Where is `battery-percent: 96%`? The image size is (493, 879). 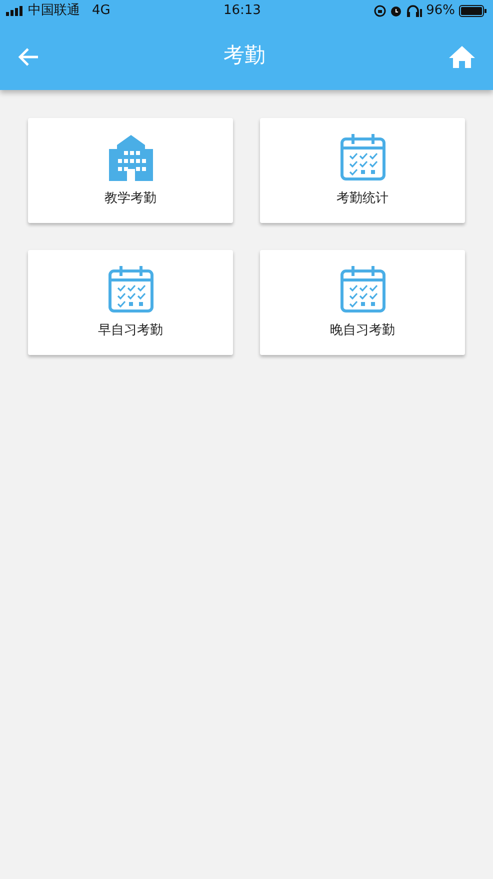
battery-percent: 96% is located at coordinates (440, 11).